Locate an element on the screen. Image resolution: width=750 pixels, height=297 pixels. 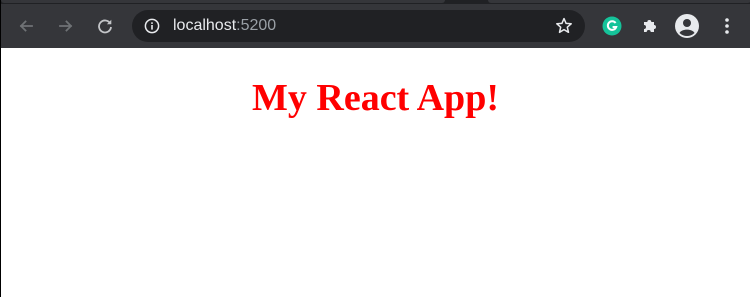
url-text: localhost:5200 is located at coordinates (224, 26).